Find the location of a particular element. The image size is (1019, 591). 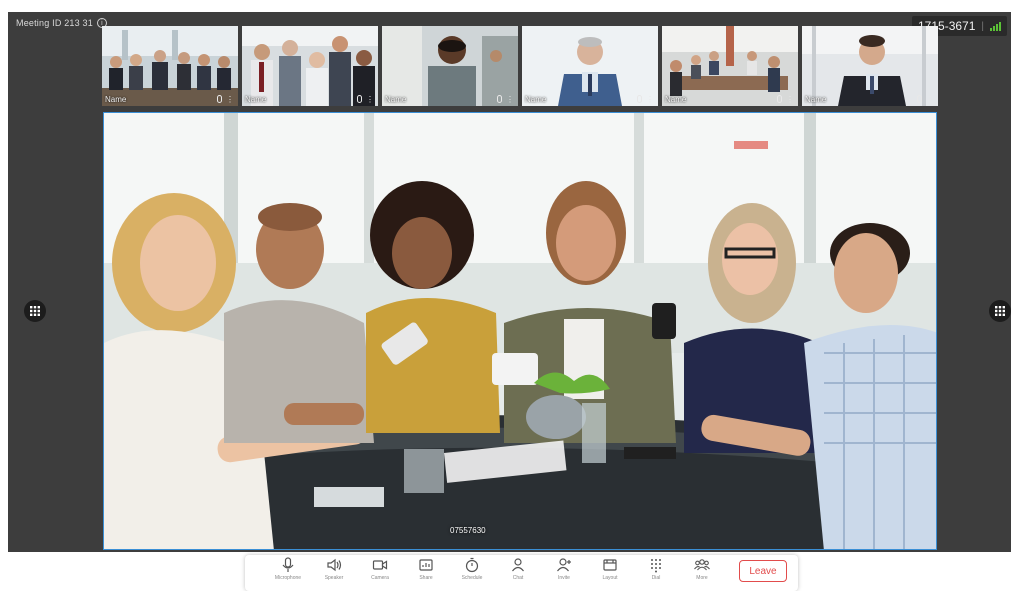

add-person-button: Invite is located at coordinates (564, 570).